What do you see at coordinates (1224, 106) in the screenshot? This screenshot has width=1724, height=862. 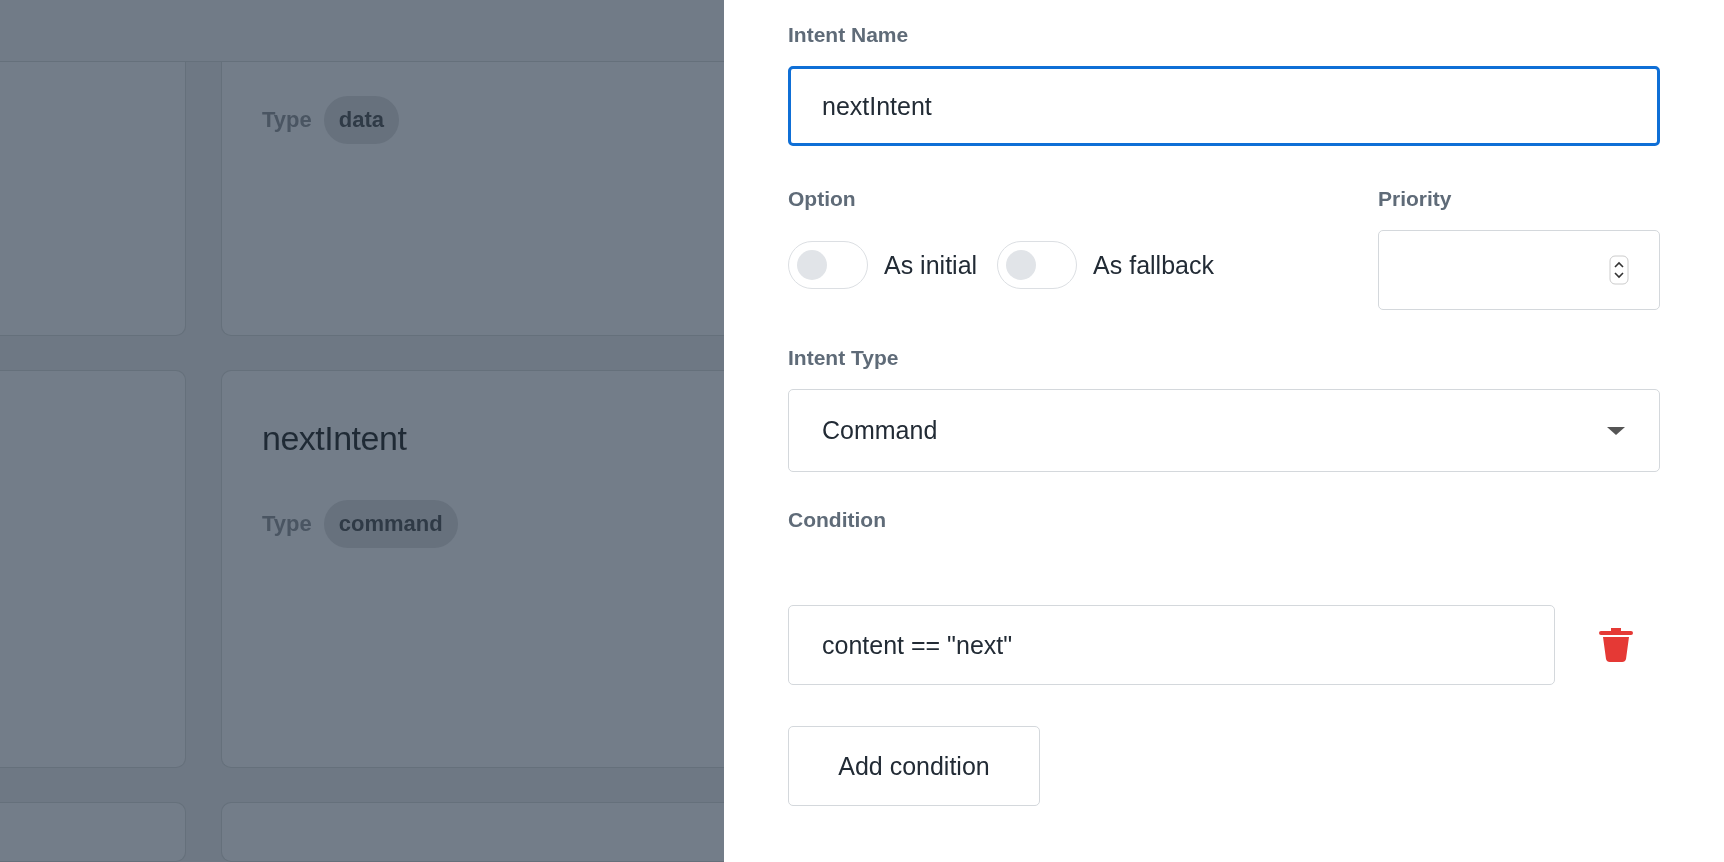 I see `intent-name-input: nextIntent` at bounding box center [1224, 106].